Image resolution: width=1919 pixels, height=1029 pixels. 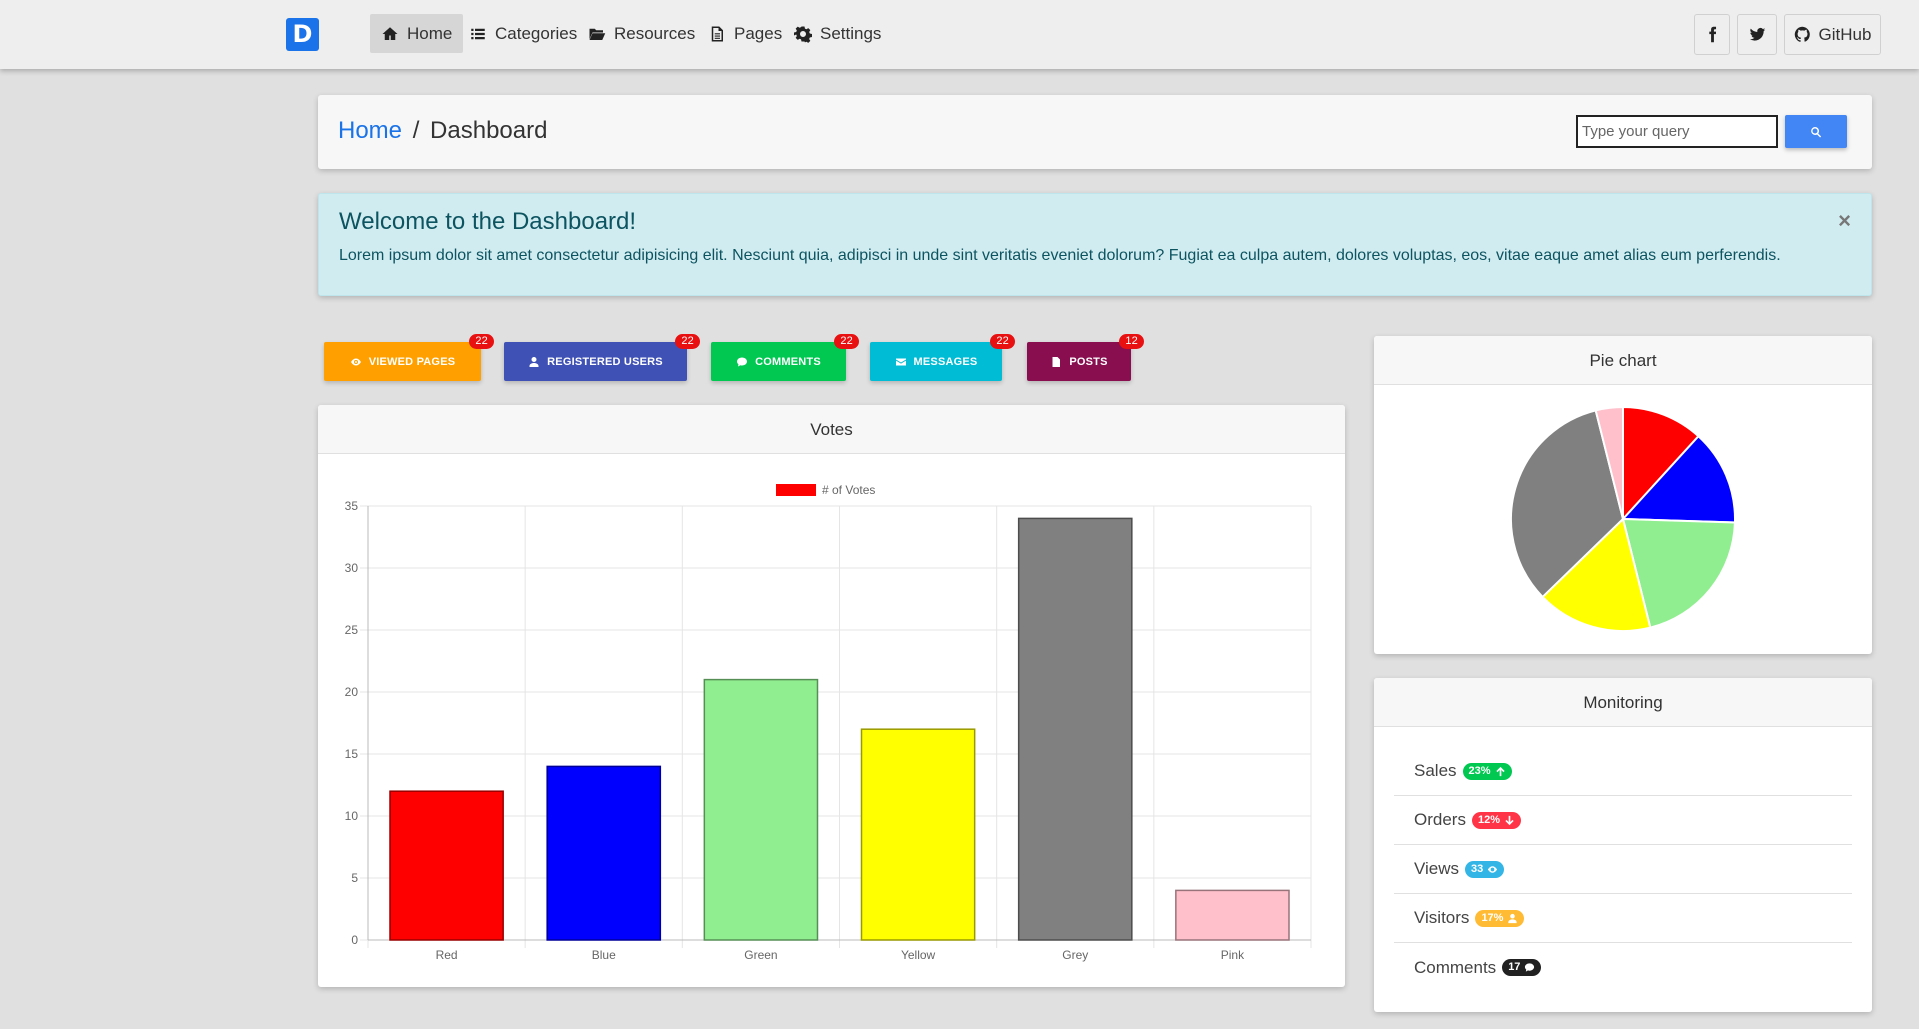 What do you see at coordinates (655, 33) in the screenshot?
I see `nav-item-label: Resources` at bounding box center [655, 33].